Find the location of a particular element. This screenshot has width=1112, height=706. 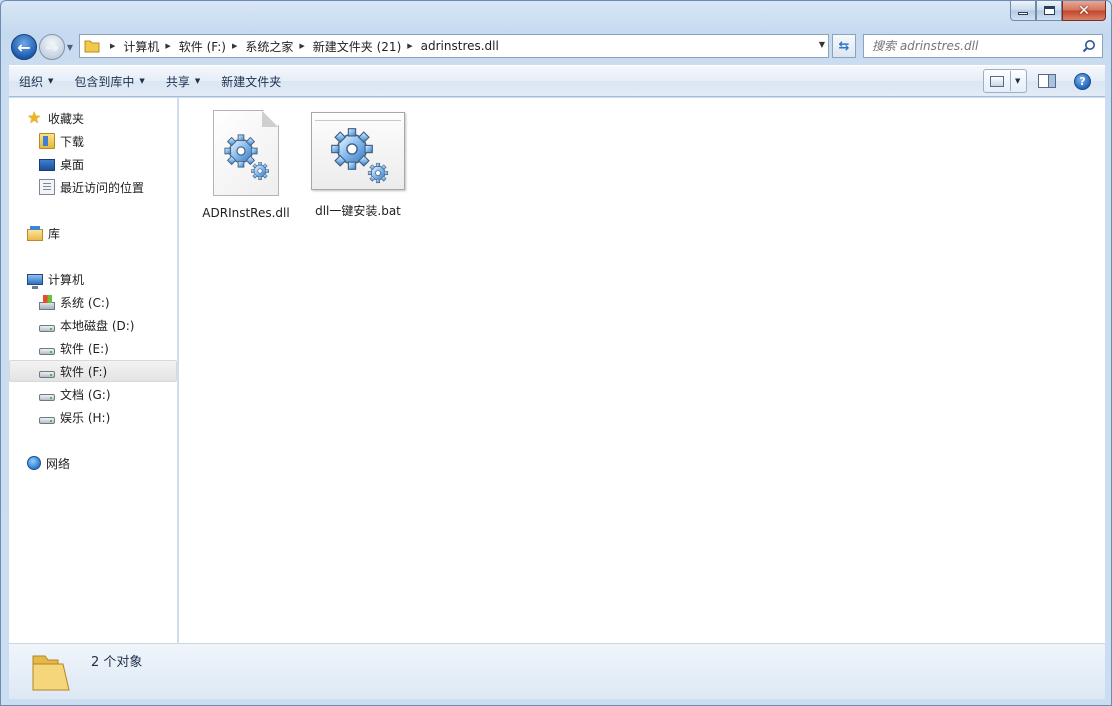

toolbar-right: ▼ ? is located at coordinates (1044, 81).